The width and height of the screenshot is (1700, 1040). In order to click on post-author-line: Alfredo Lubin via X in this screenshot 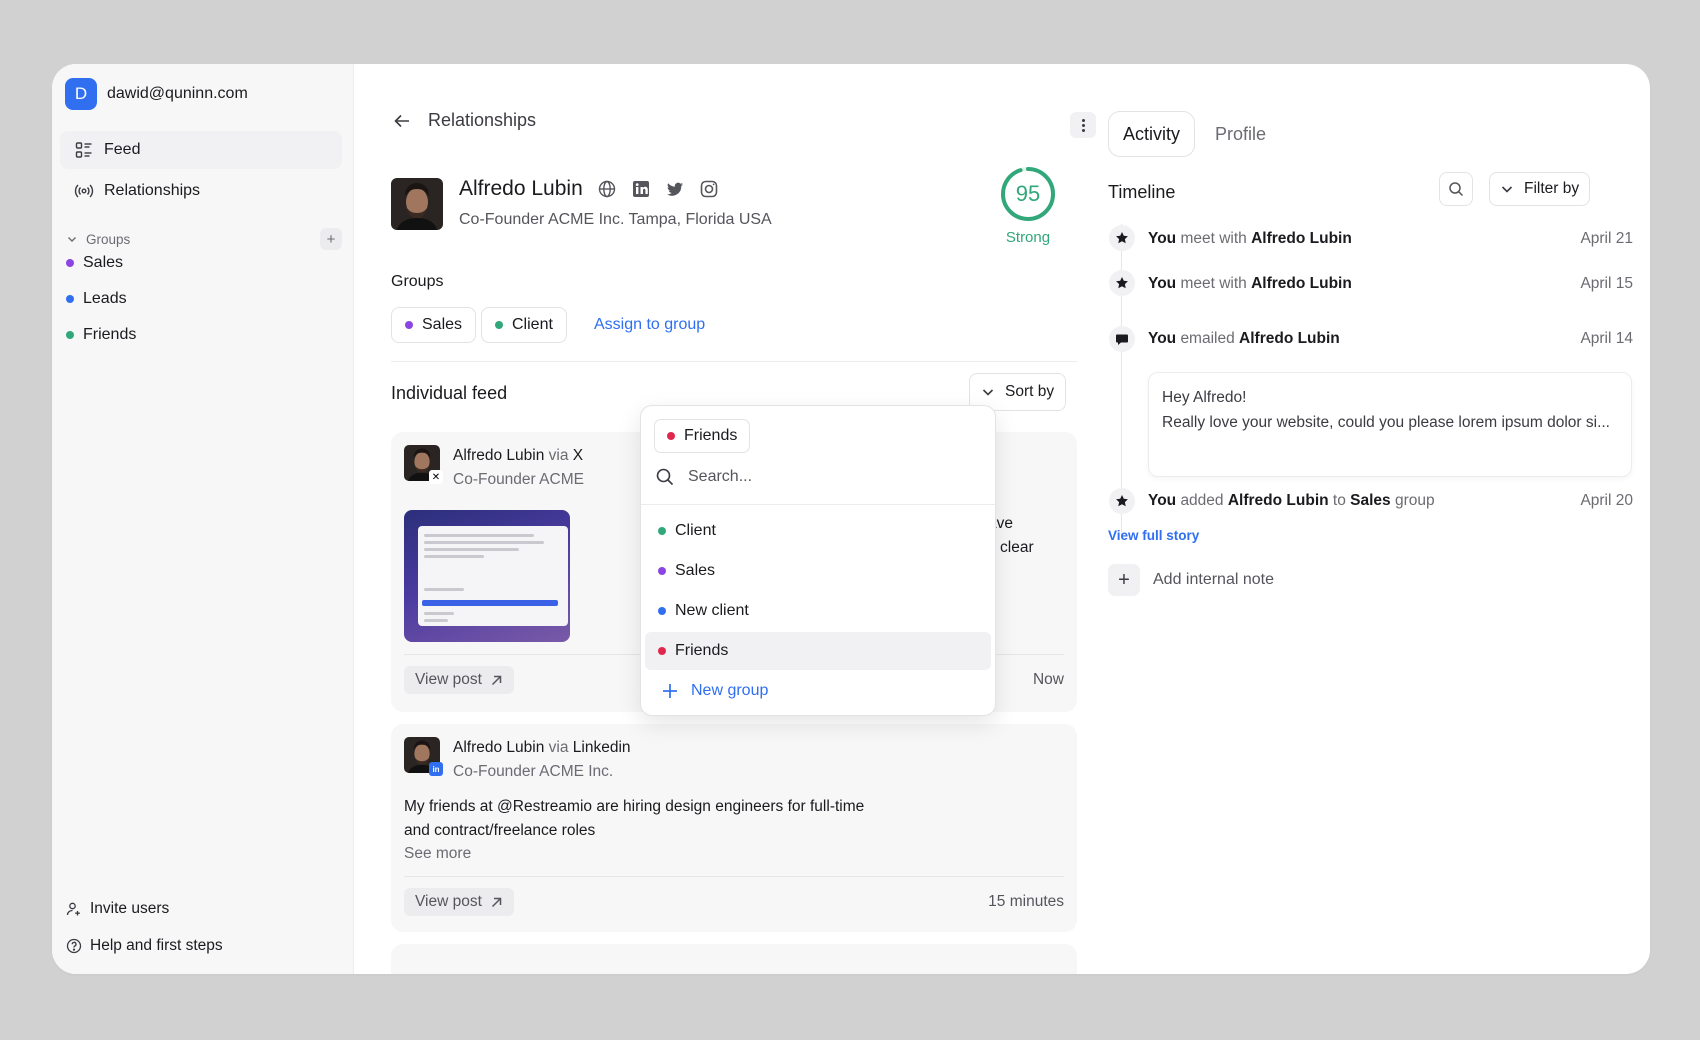, I will do `click(518, 456)`.